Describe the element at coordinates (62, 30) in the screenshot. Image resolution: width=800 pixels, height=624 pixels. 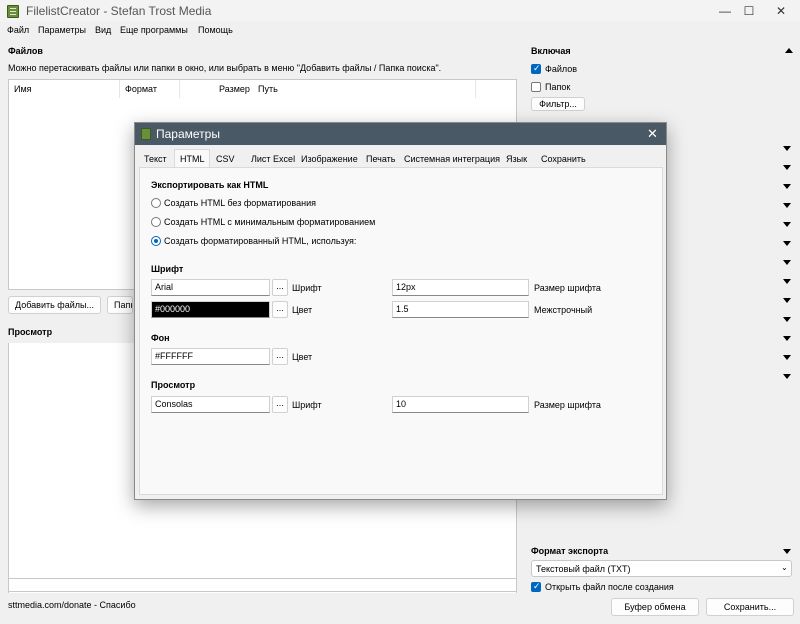
I see `menu-settings: Параметры` at that location.